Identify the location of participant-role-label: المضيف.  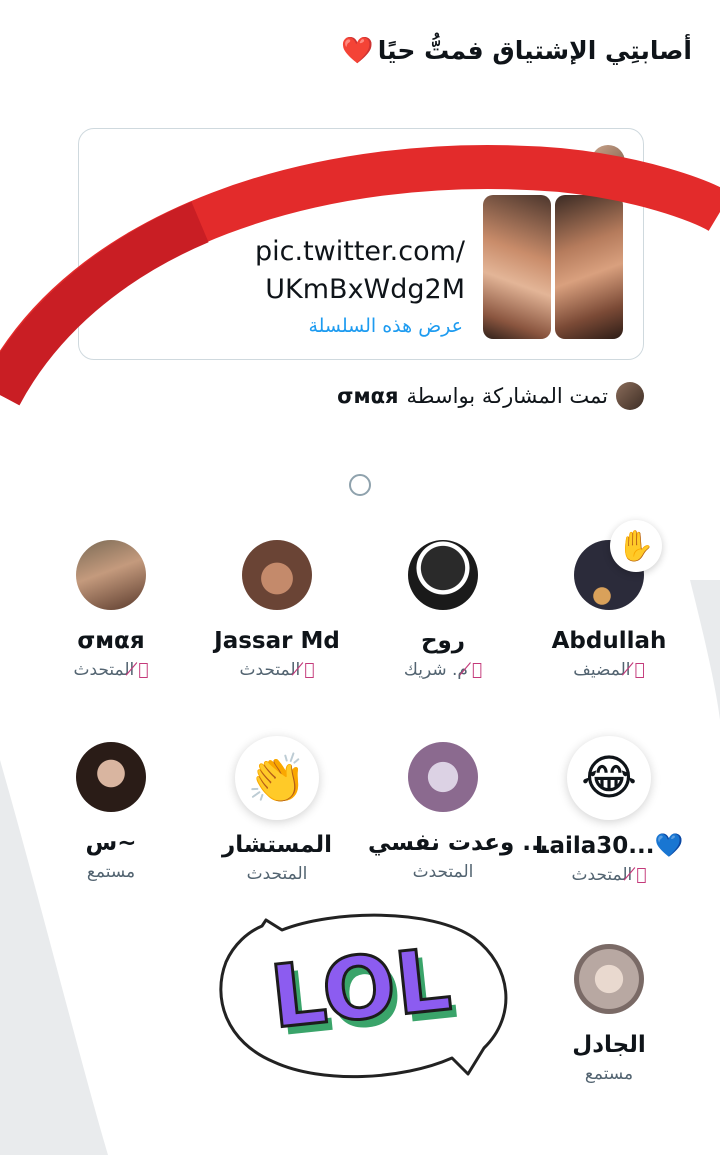
(602, 670).